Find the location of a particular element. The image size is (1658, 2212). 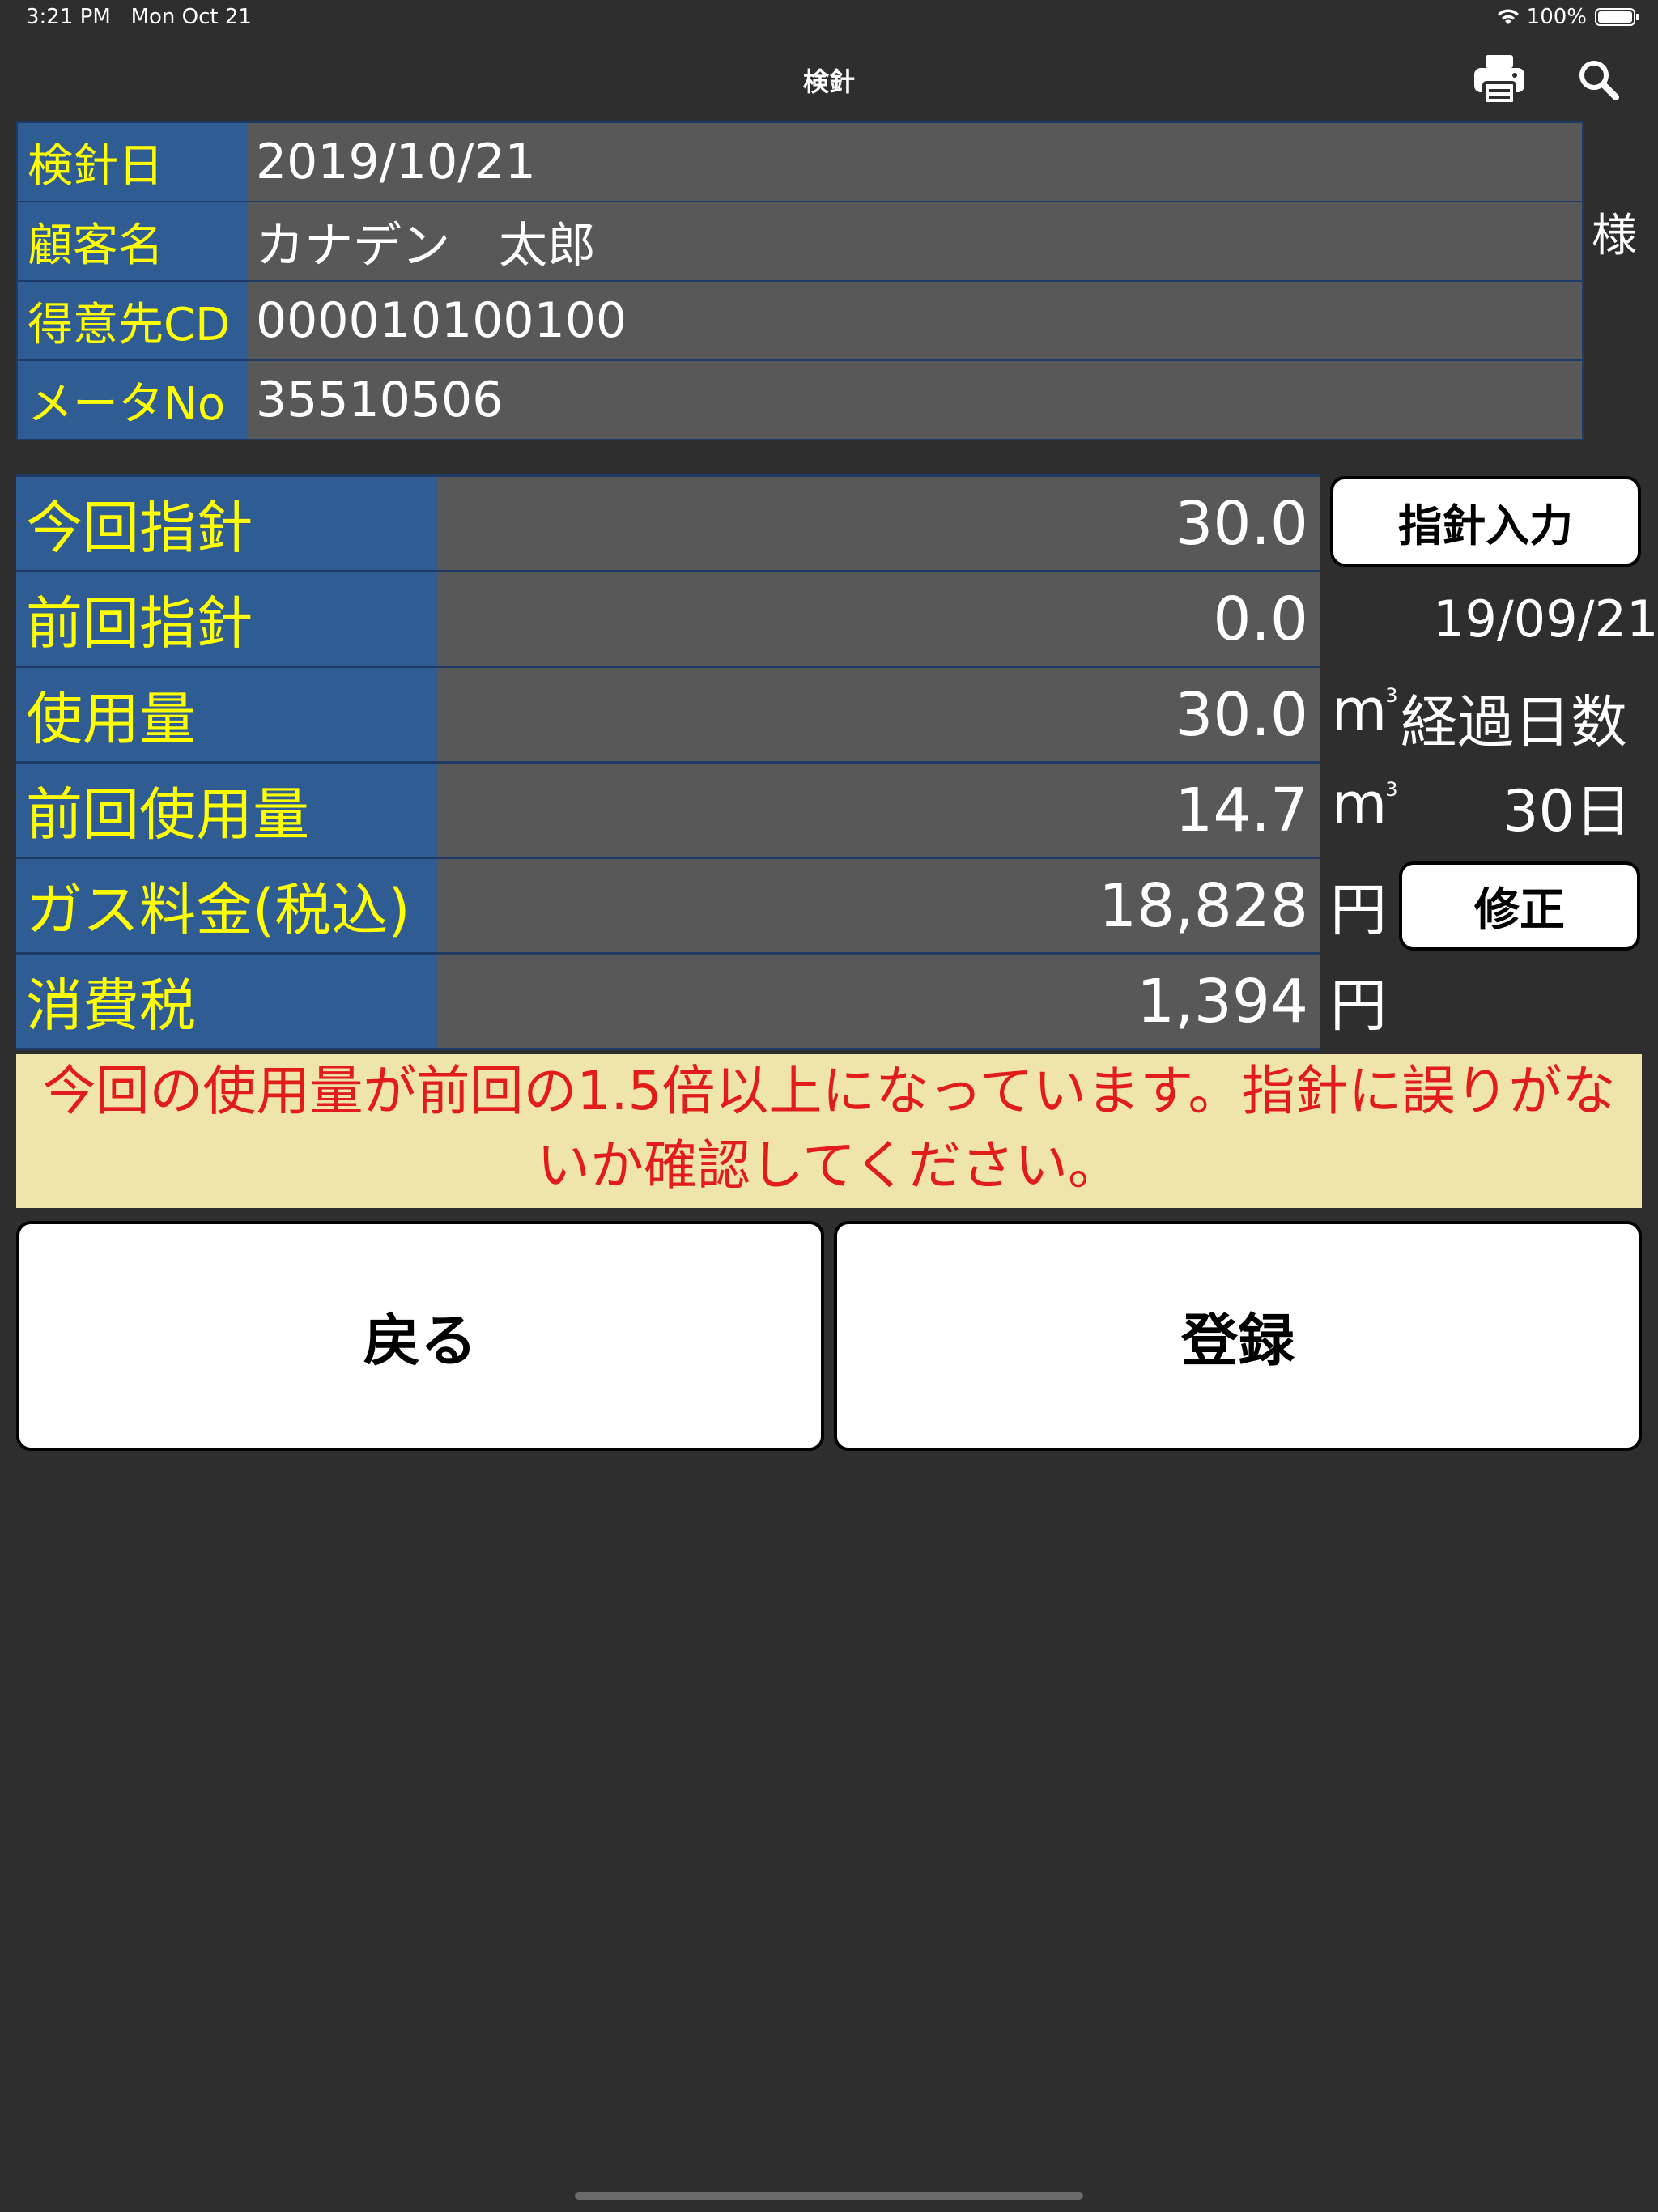

nav-bar: 検針 is located at coordinates (829, 78).